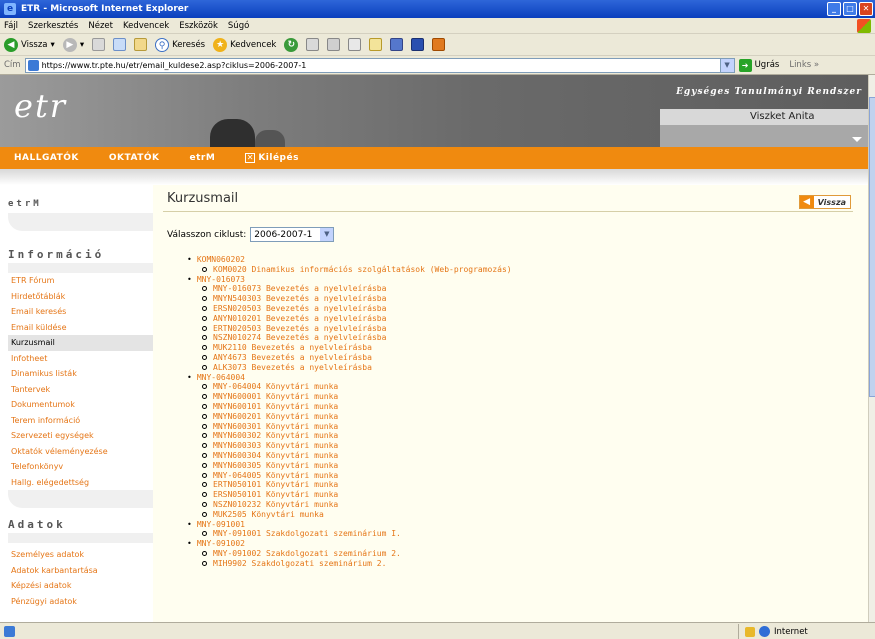  I want to click on sidebar-item-info: Email küldése, so click(80, 328).